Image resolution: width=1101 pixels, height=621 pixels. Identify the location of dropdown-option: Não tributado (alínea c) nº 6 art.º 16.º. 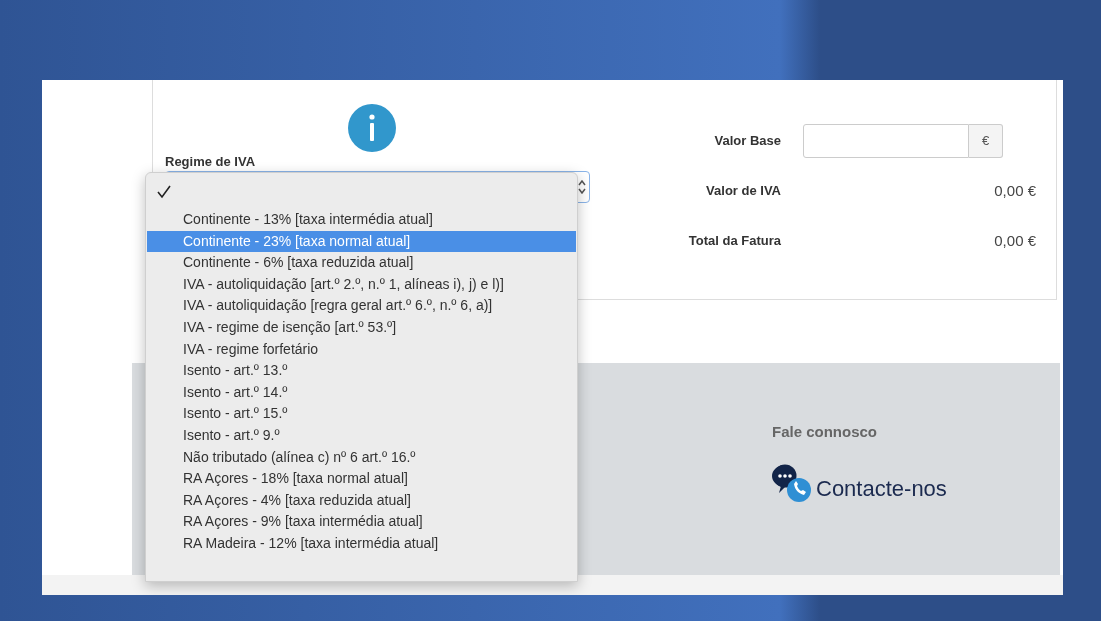
(361, 457).